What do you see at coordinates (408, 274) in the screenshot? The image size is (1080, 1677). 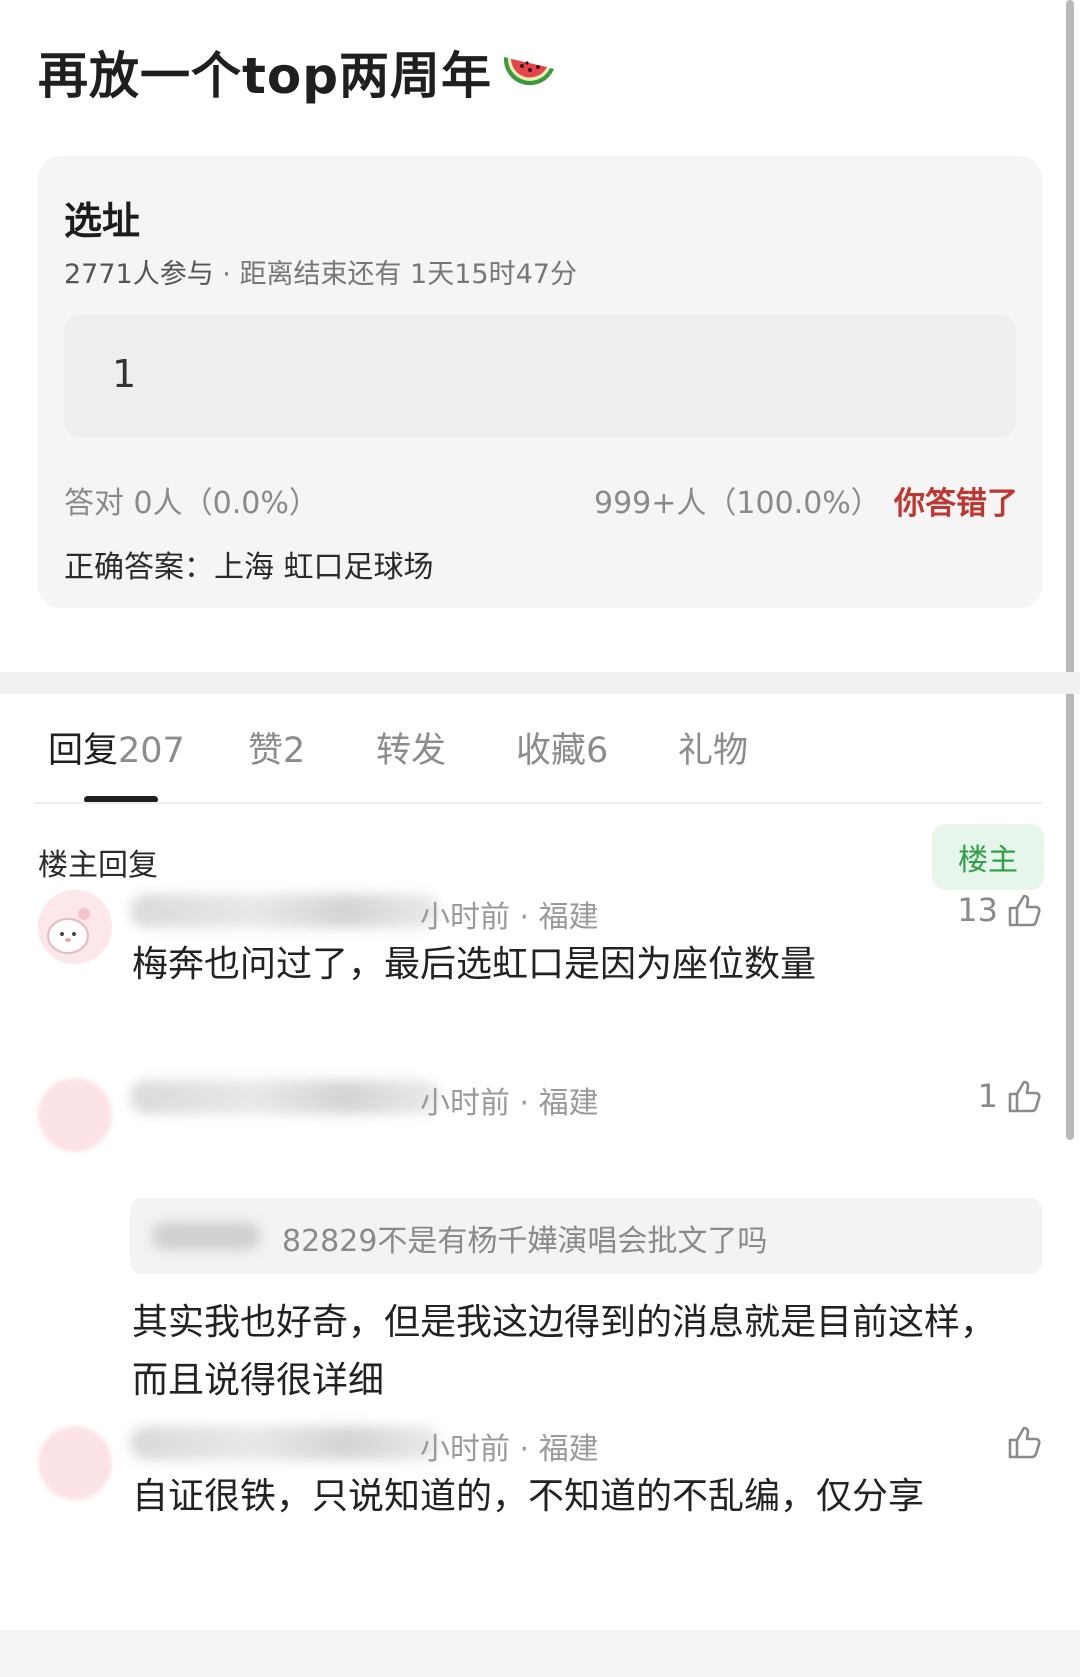 I see `countdown: 距离结束还有 1天15时47分` at bounding box center [408, 274].